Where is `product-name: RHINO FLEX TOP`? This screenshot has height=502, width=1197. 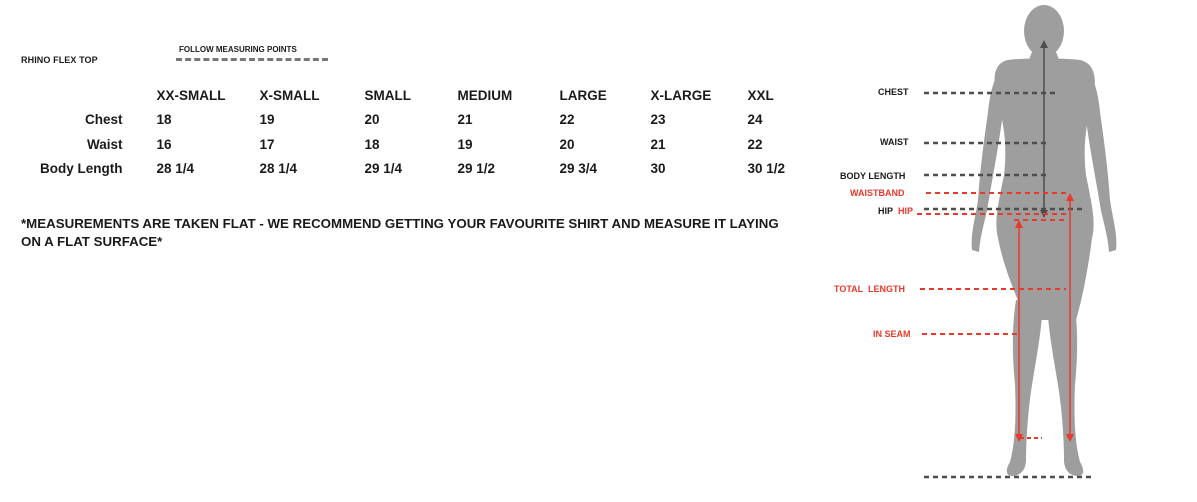 product-name: RHINO FLEX TOP is located at coordinates (59, 60).